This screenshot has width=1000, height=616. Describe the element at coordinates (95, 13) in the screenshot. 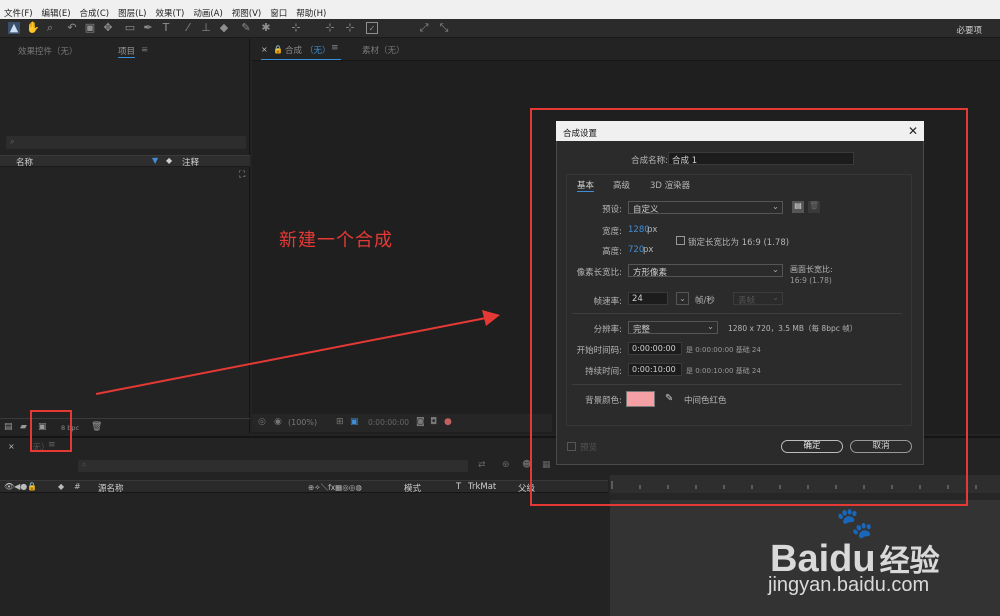

I see `menu-composition: 合成(C)` at that location.